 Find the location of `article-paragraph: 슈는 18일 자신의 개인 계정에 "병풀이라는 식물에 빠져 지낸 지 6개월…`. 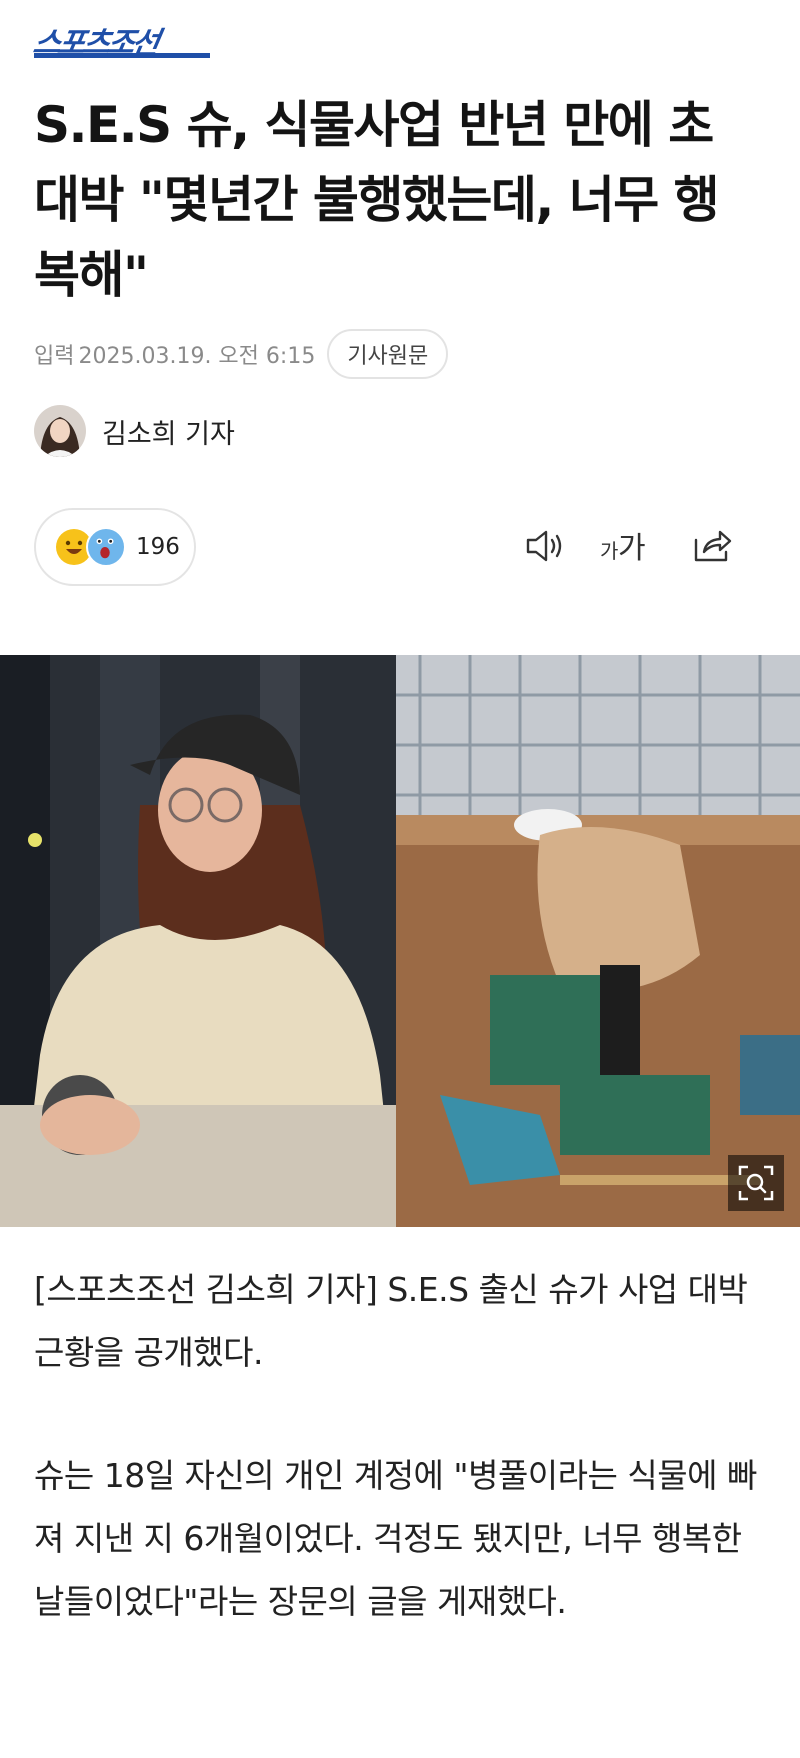

article-paragraph: 슈는 18일 자신의 개인 계정에 "병풀이라는 식물에 빠져 지낸 지 6개월… is located at coordinates (395, 1538).